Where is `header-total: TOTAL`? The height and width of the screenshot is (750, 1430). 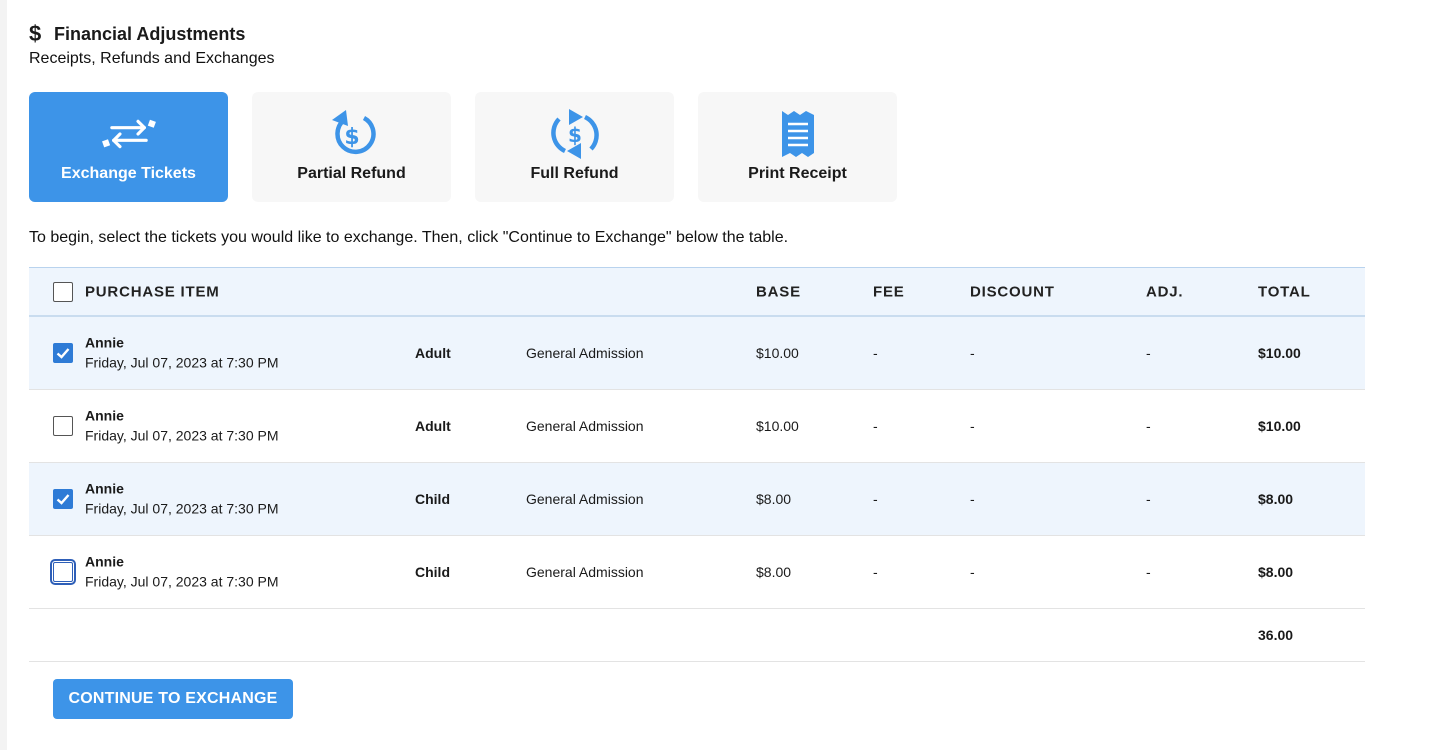
header-total: TOTAL is located at coordinates (1284, 291).